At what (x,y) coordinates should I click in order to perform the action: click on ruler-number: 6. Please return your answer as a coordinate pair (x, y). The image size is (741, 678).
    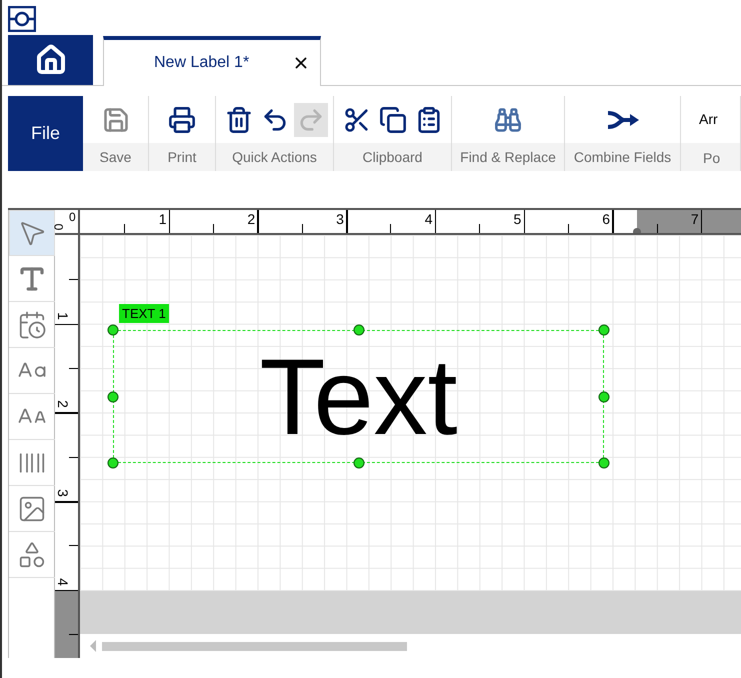
    Looking at the image, I should click on (606, 219).